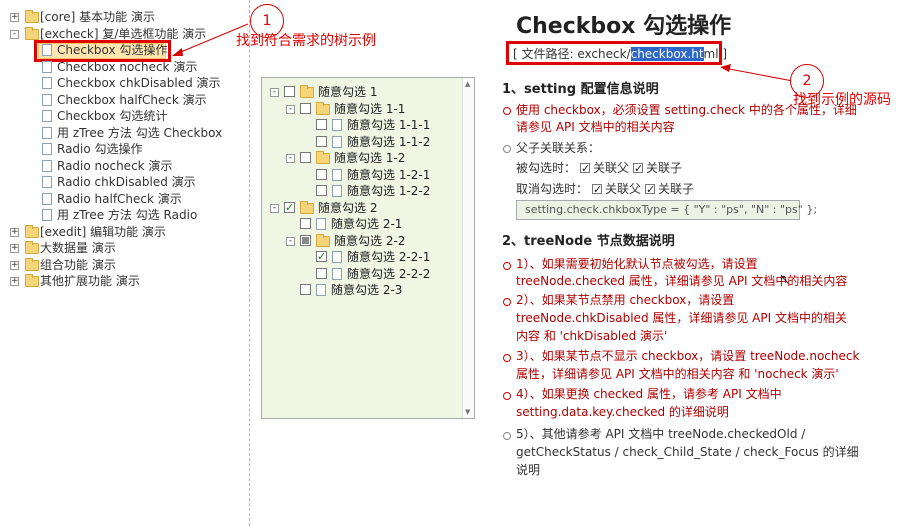 This screenshot has height=526, width=920. What do you see at coordinates (367, 290) in the screenshot?
I see `tree-node-label: 随意勾选 2-3` at bounding box center [367, 290].